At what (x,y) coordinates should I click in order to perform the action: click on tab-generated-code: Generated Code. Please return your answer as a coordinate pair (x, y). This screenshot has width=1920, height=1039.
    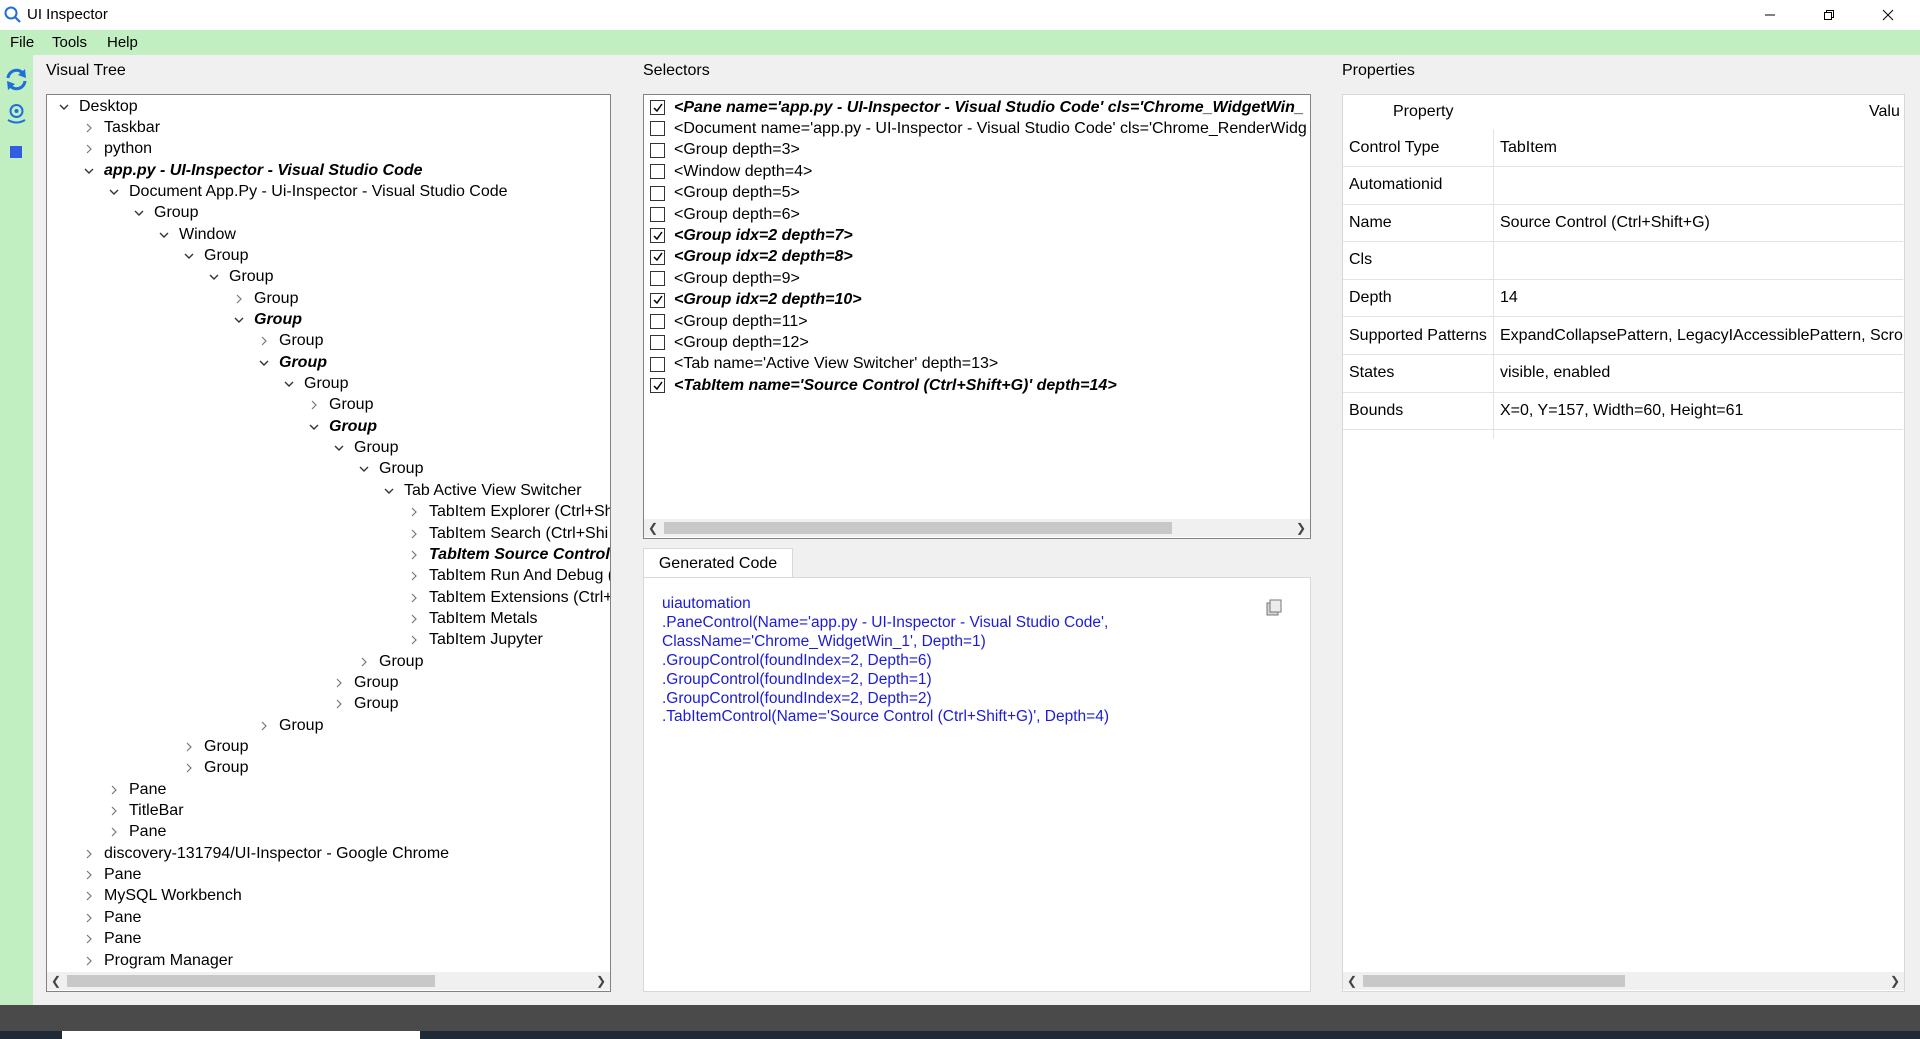
    Looking at the image, I should click on (718, 563).